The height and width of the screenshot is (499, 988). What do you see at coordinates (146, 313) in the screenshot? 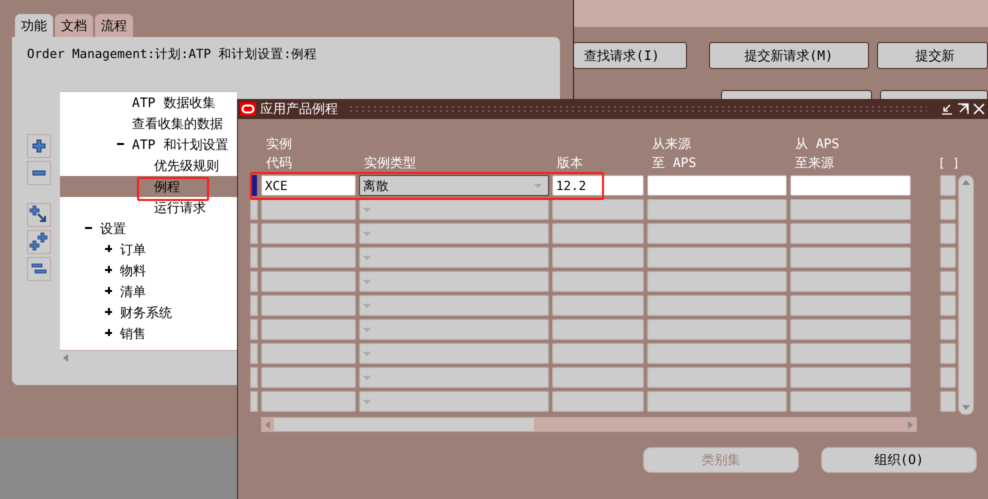
I see `tree-item: 财务系统` at bounding box center [146, 313].